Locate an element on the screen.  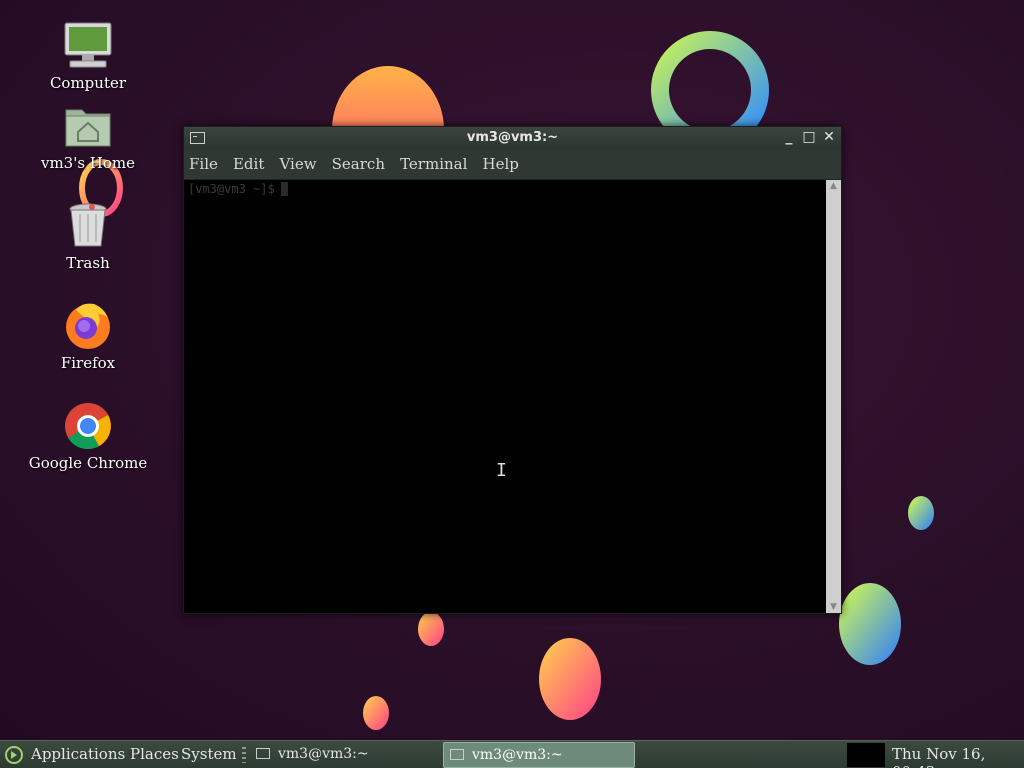
menu-terminal: Terminal is located at coordinates (433, 164).